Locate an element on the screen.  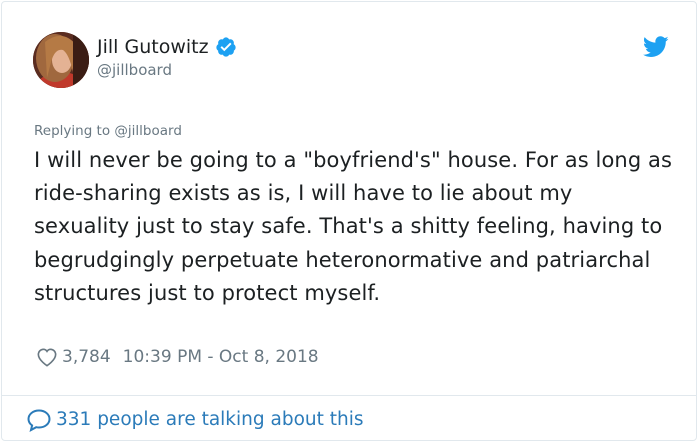
like-count: 3,784 is located at coordinates (86, 357).